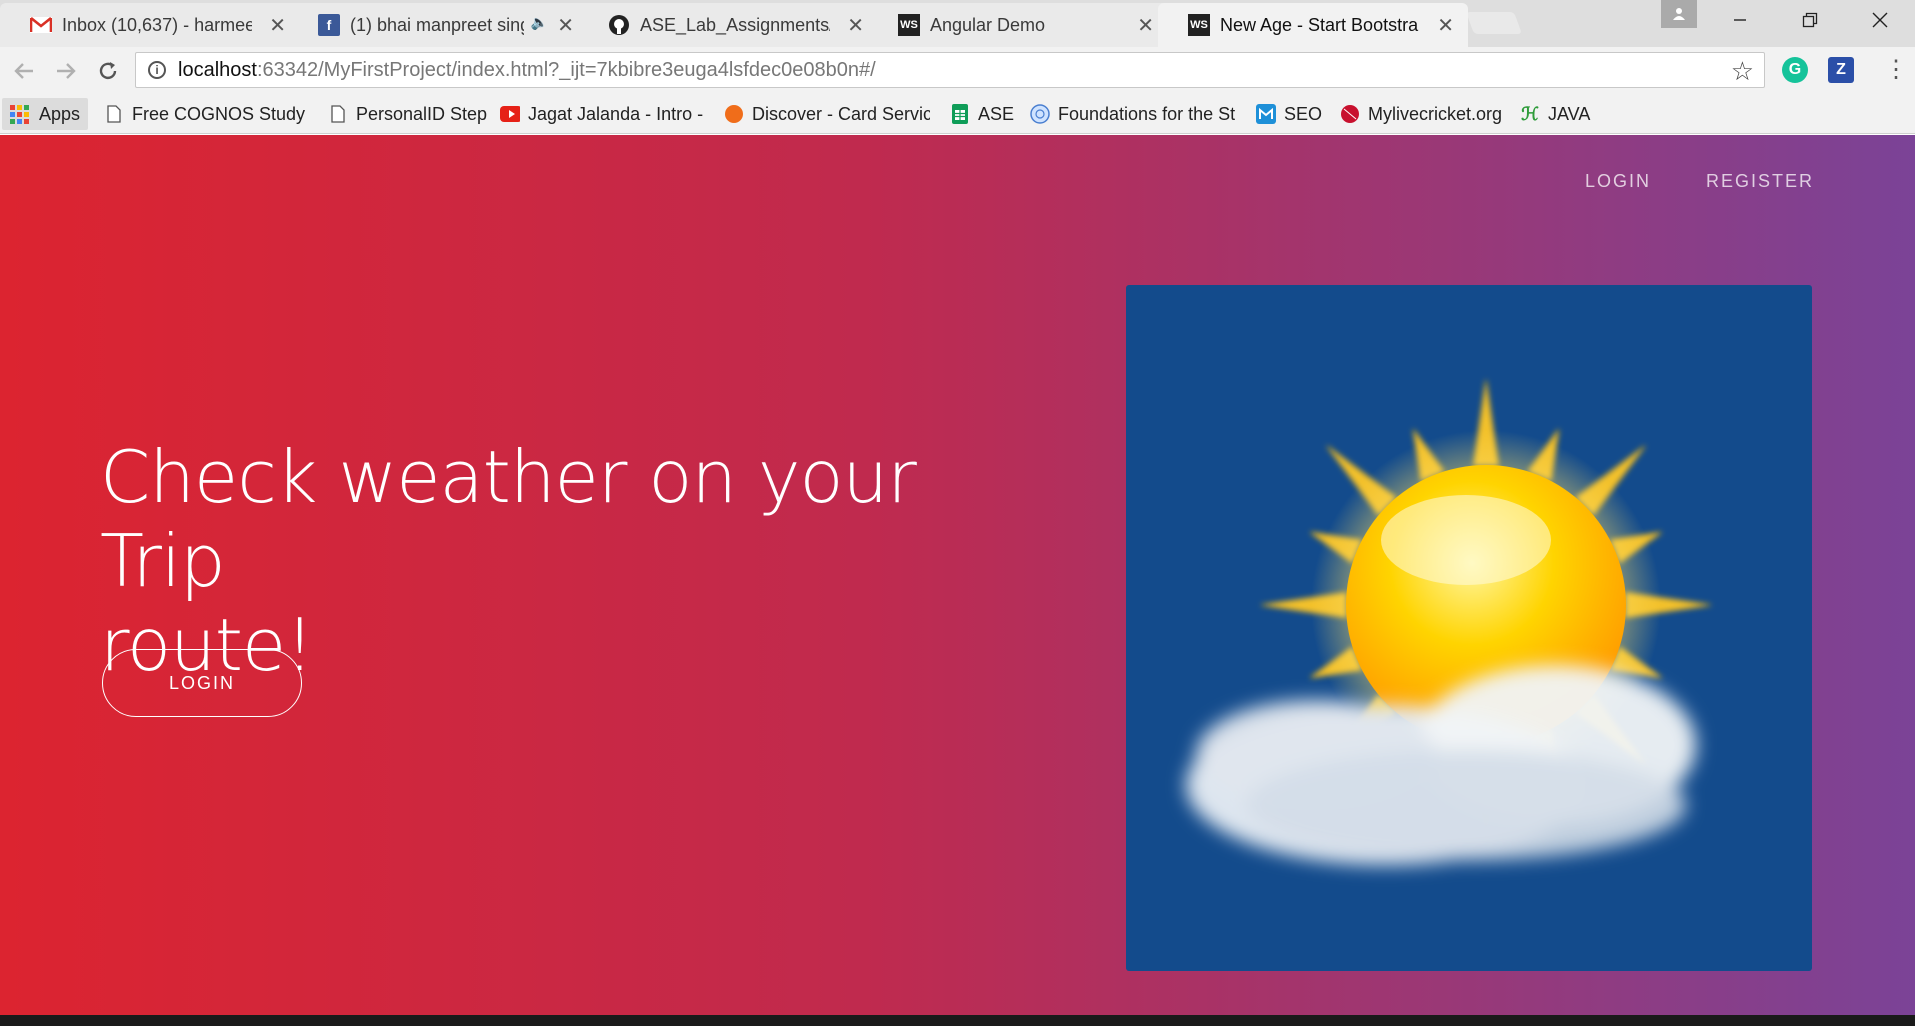 Image resolution: width=1915 pixels, height=1026 pixels. I want to click on java-icon: ℋ, so click(1530, 113).